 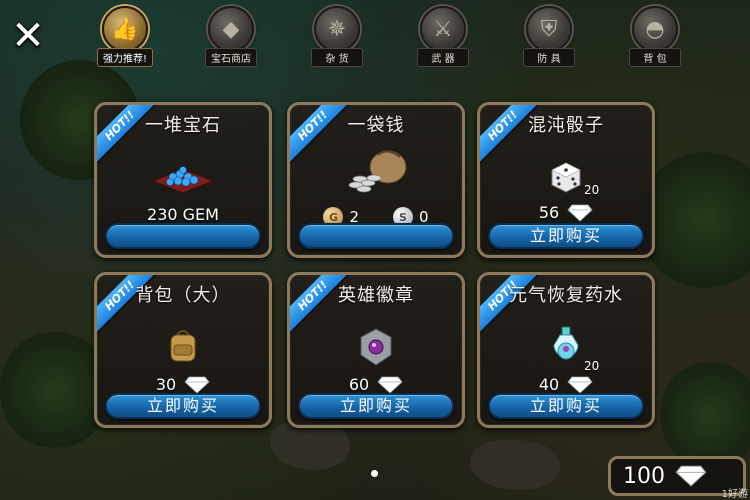 What do you see at coordinates (183, 295) in the screenshot?
I see `card-title: 背包（大）` at bounding box center [183, 295].